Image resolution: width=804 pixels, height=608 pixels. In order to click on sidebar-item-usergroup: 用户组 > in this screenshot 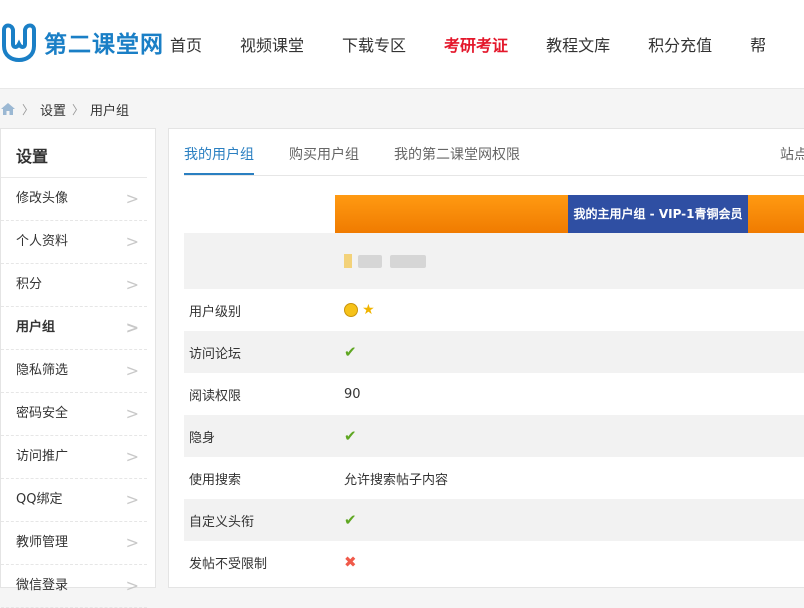, I will do `click(74, 328)`.